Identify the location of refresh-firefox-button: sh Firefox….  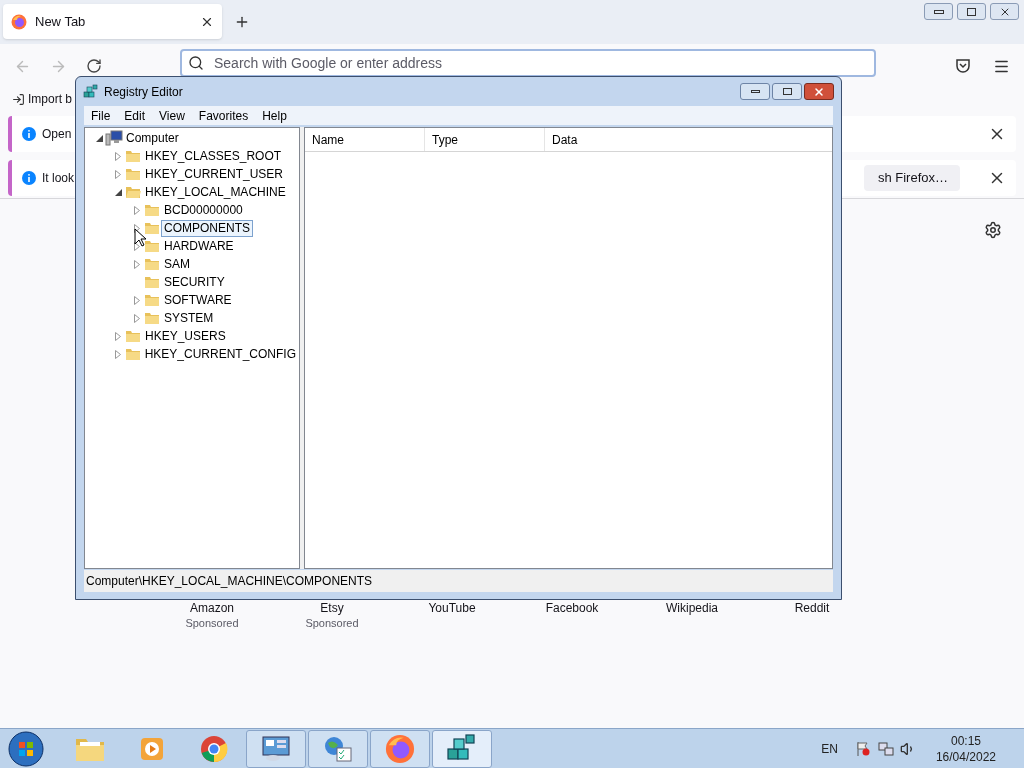
(911, 178).